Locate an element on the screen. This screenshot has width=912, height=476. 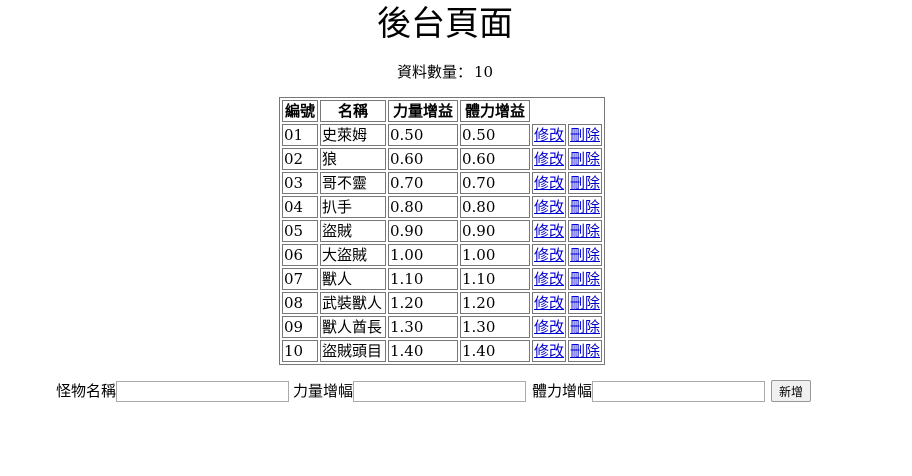
cell-stamina-bonus: 0.90 is located at coordinates (495, 231).